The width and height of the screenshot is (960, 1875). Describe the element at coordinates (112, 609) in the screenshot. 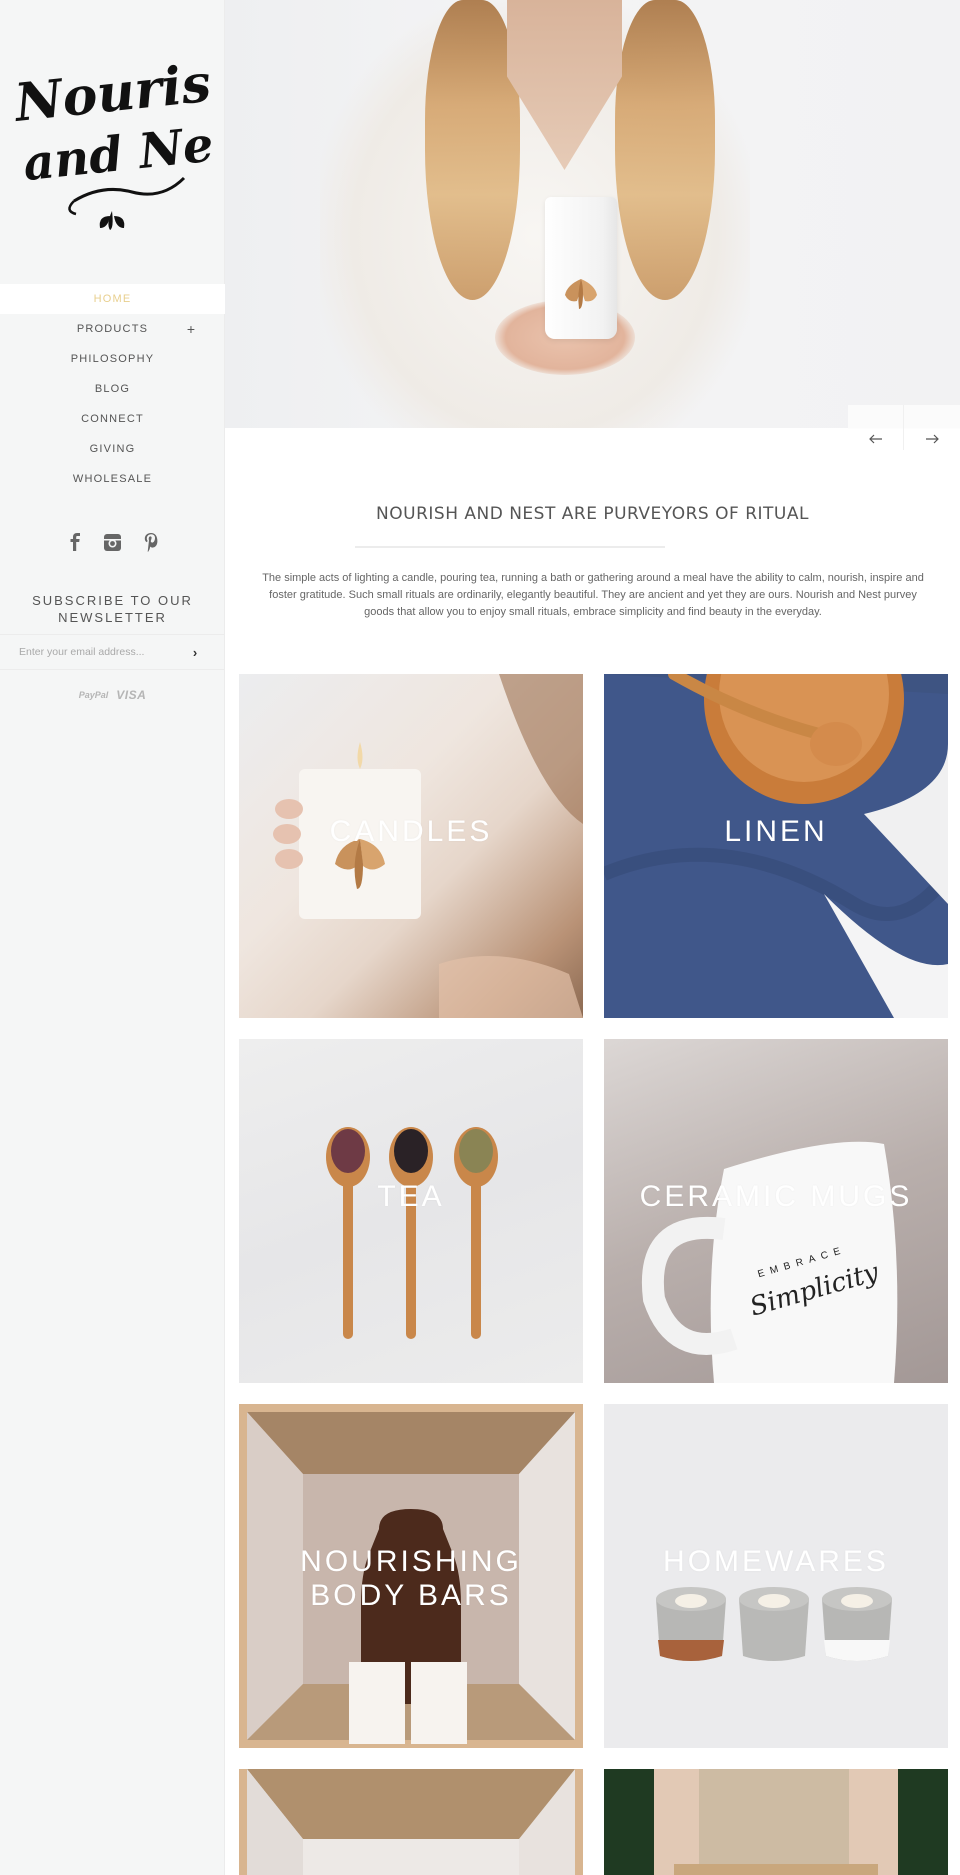

I see `newsletter-title: SUBSCRIBE TO OUR NEWSLETTER` at that location.